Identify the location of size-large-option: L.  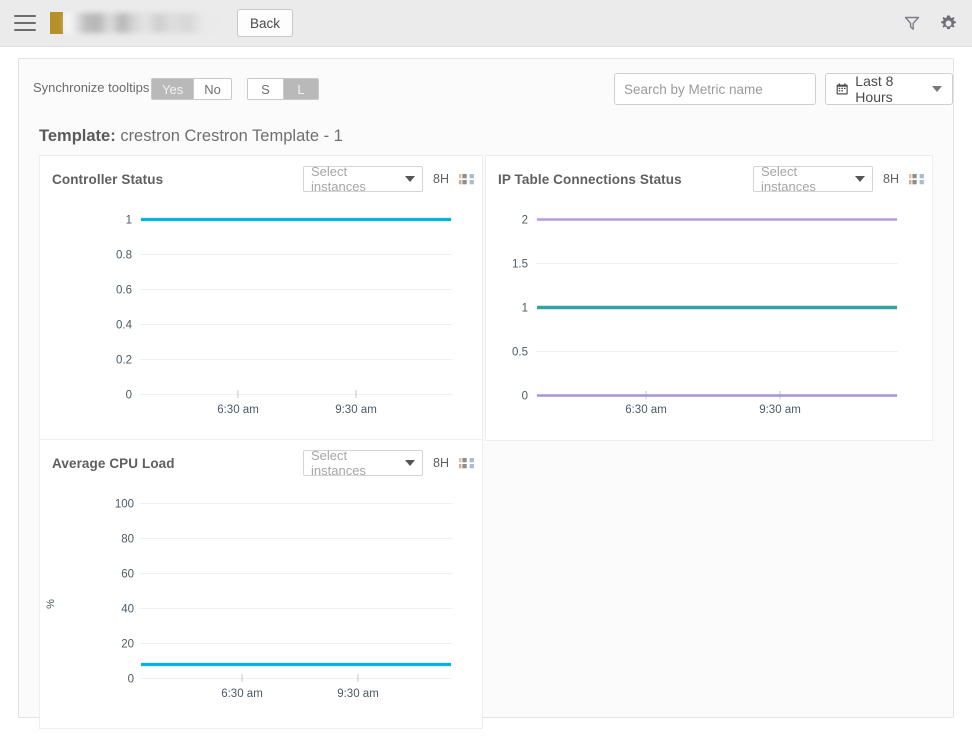
(300, 89).